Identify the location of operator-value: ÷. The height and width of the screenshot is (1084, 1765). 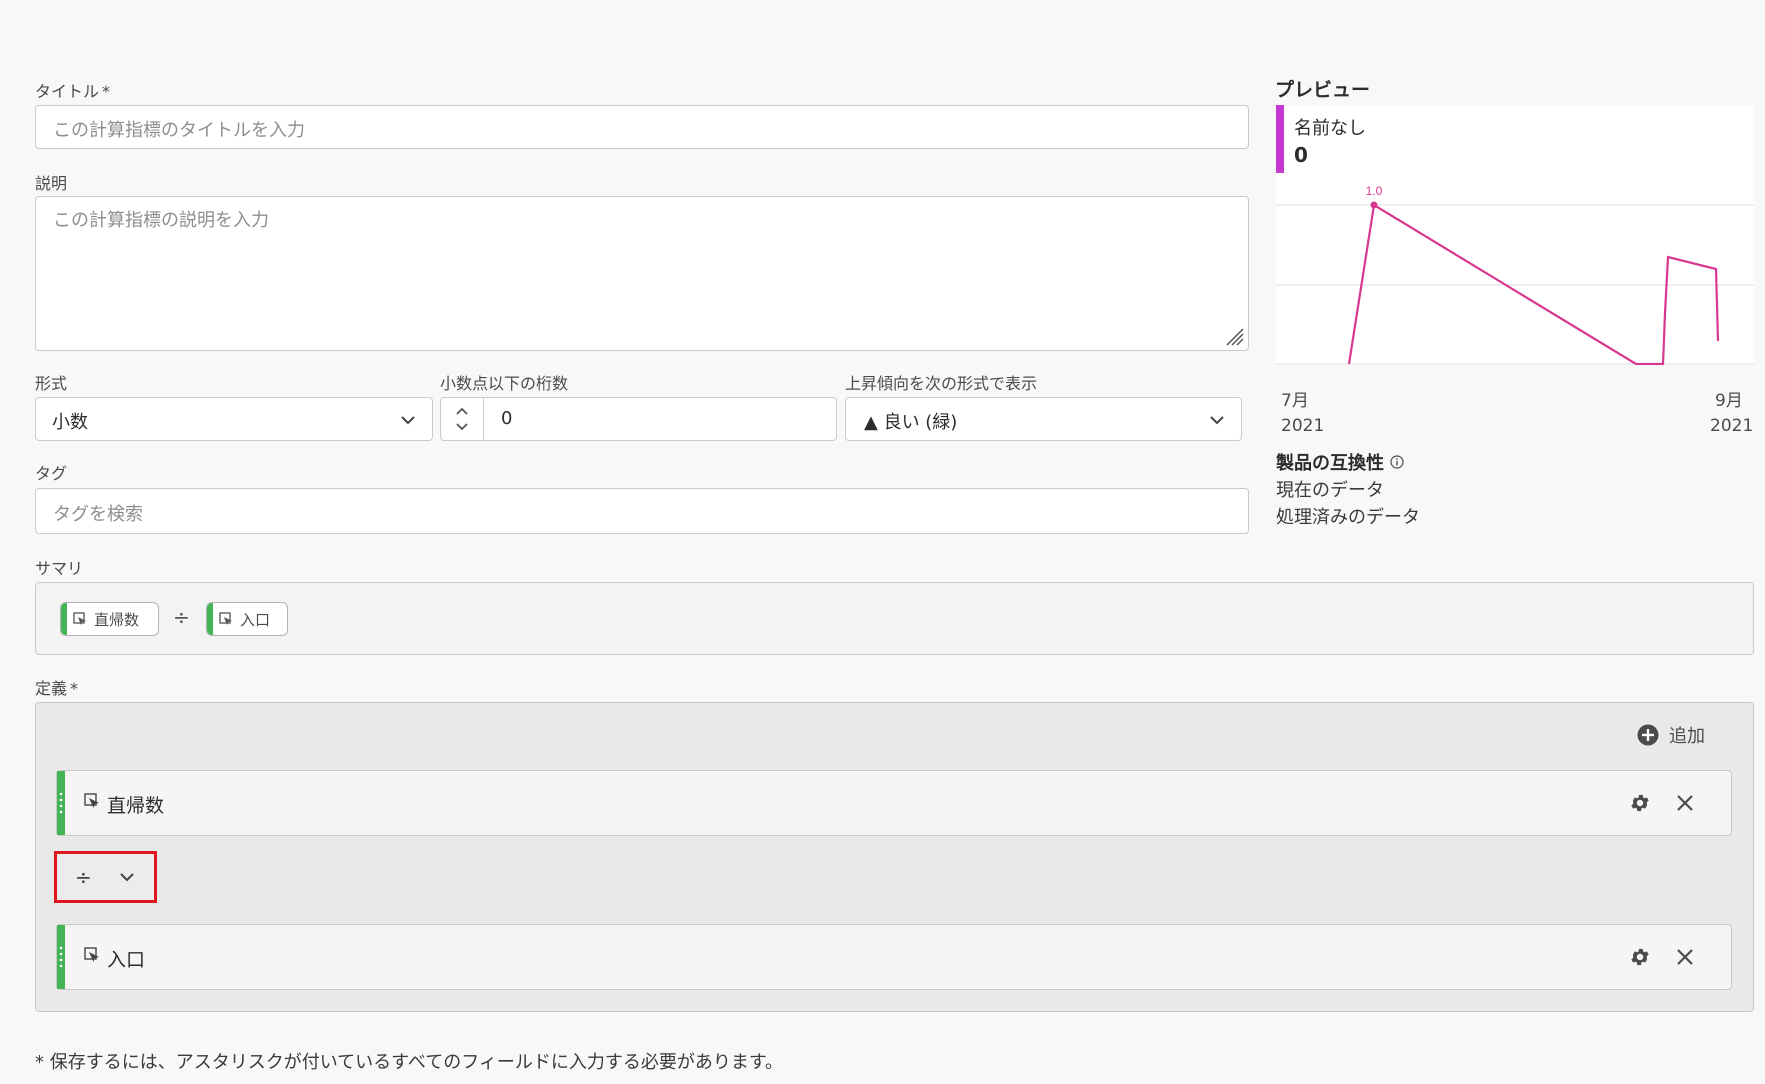
(83, 877).